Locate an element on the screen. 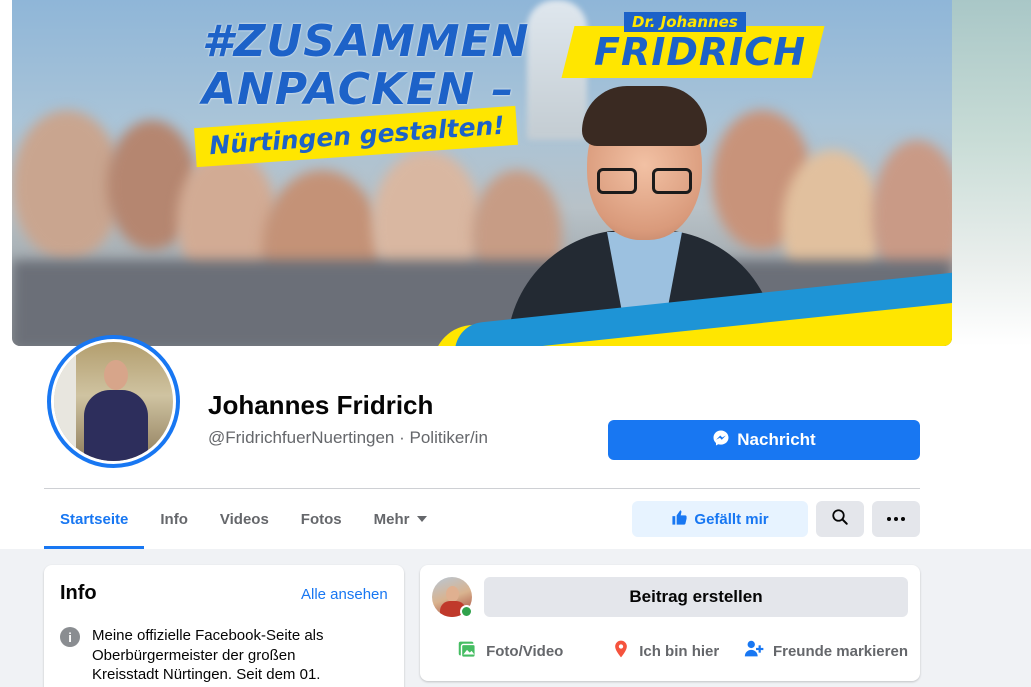  portrait-hair is located at coordinates (644, 116).